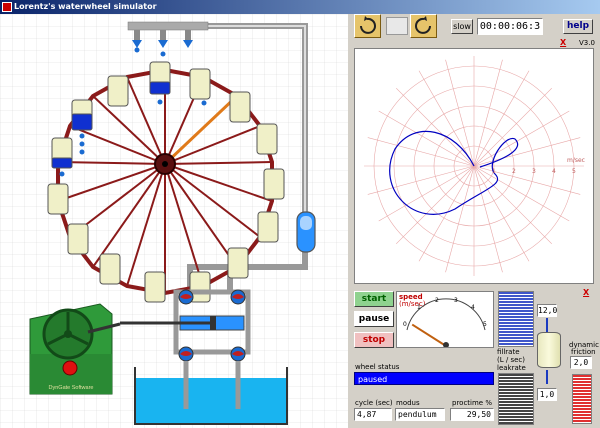  What do you see at coordinates (373, 414) in the screenshot?
I see `cycle-value: 4,87` at bounding box center [373, 414].